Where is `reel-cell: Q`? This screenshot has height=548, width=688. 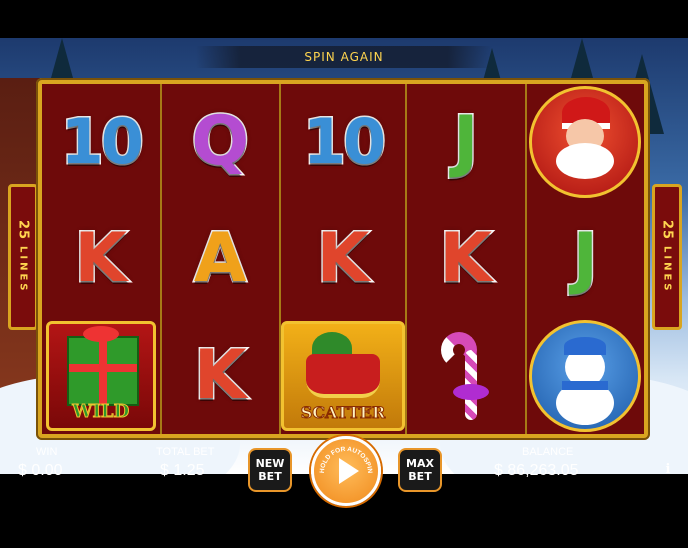
reel-cell: Q is located at coordinates (221, 142).